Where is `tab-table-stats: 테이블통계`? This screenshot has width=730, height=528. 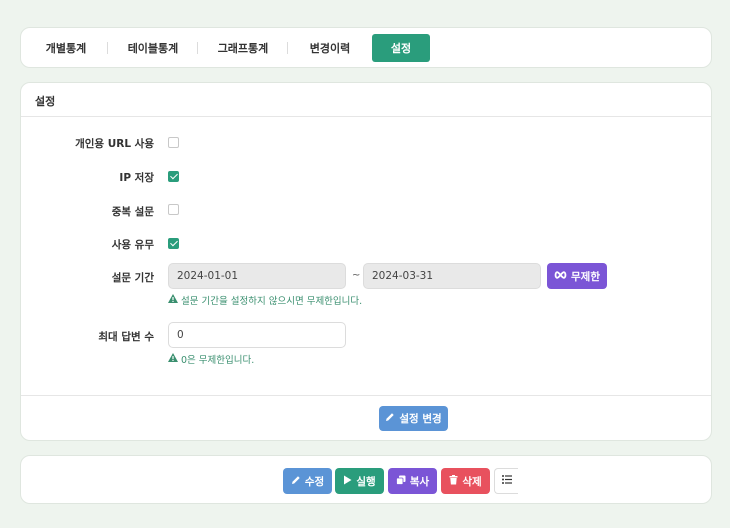
tab-table-stats: 테이블통계 is located at coordinates (153, 48).